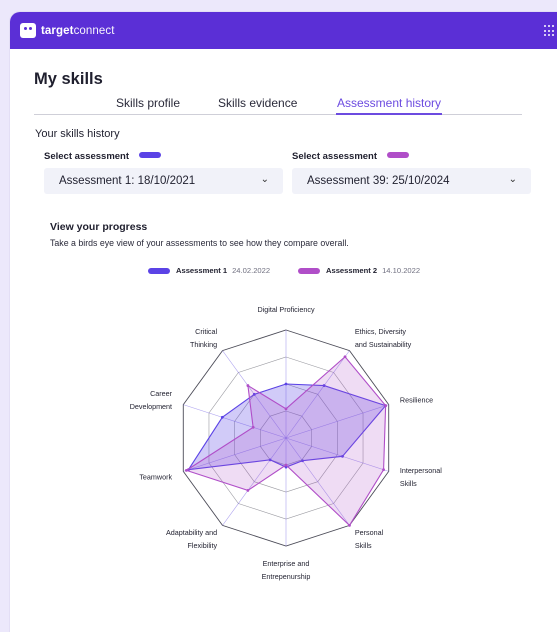 Image resolution: width=557 pixels, height=632 pixels. What do you see at coordinates (369, 539) in the screenshot?
I see `radar-axis-label: Personal Skills` at bounding box center [369, 539].